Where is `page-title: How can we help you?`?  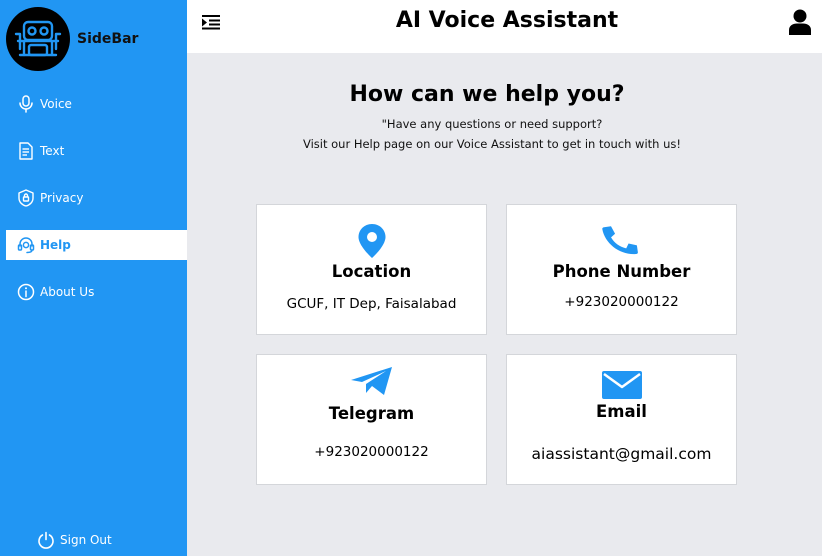 page-title: How can we help you? is located at coordinates (487, 94).